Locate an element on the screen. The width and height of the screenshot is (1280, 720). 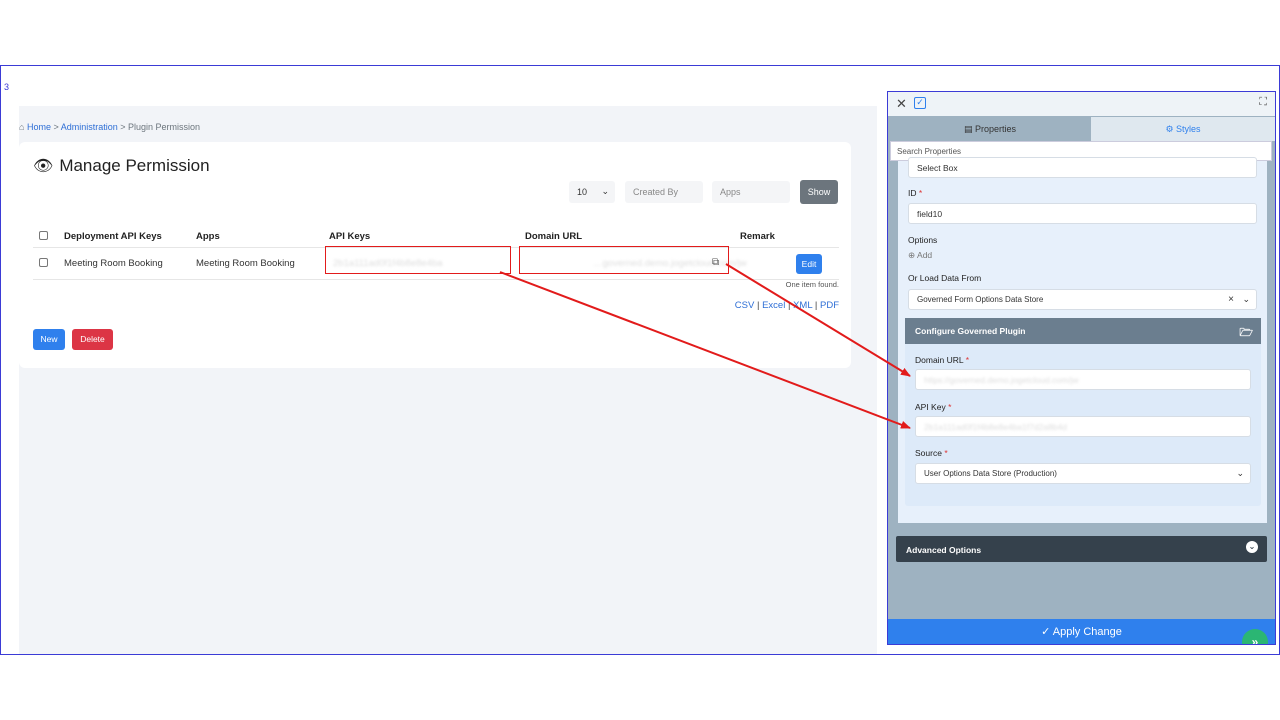
show-button: Show is located at coordinates (819, 192).